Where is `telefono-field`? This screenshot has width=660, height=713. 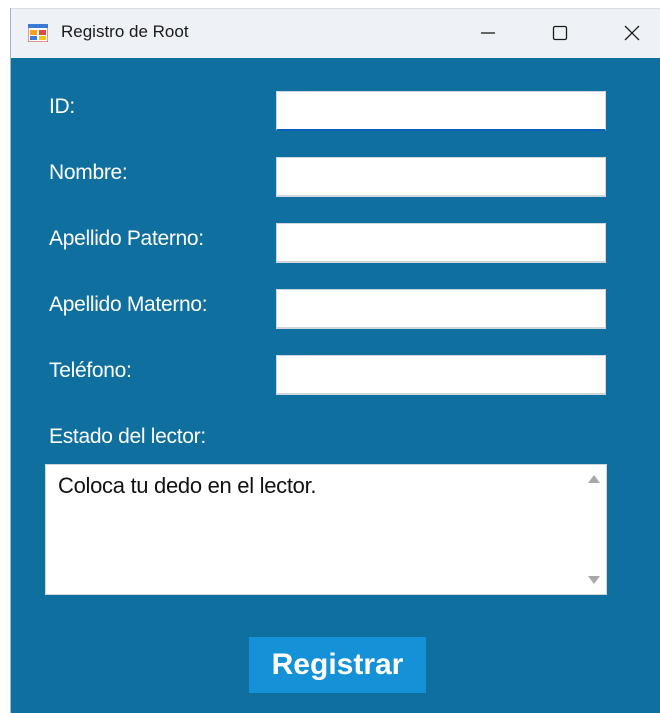 telefono-field is located at coordinates (441, 375).